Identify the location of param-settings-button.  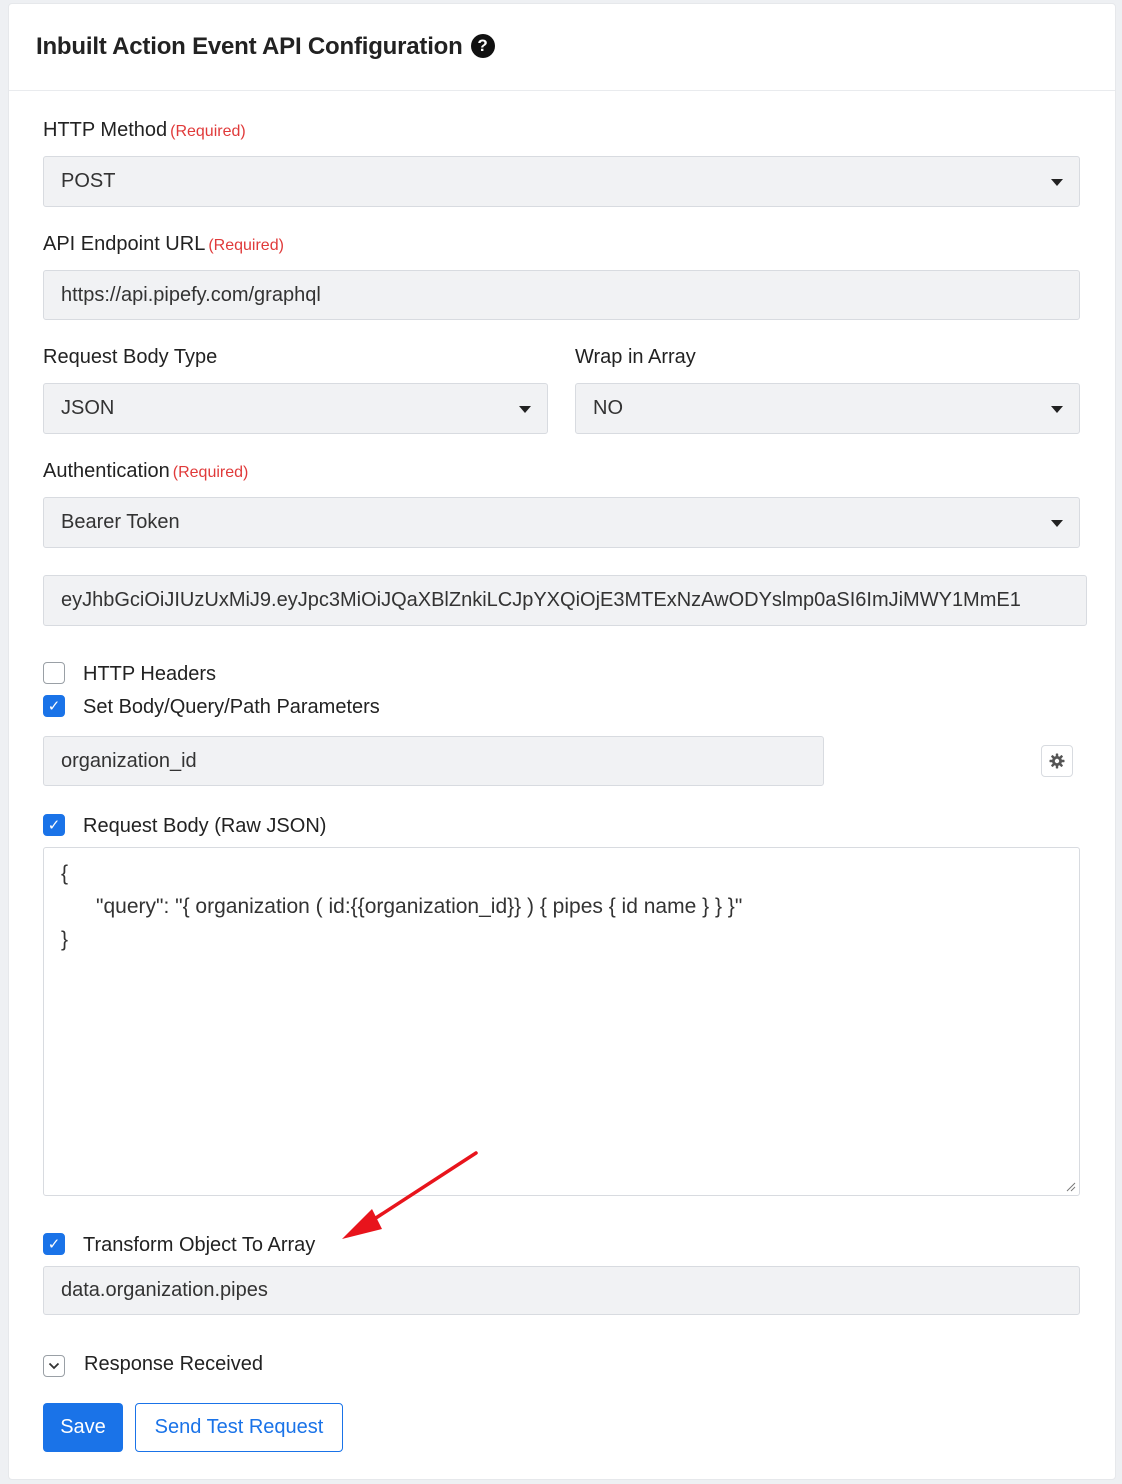
(1057, 761).